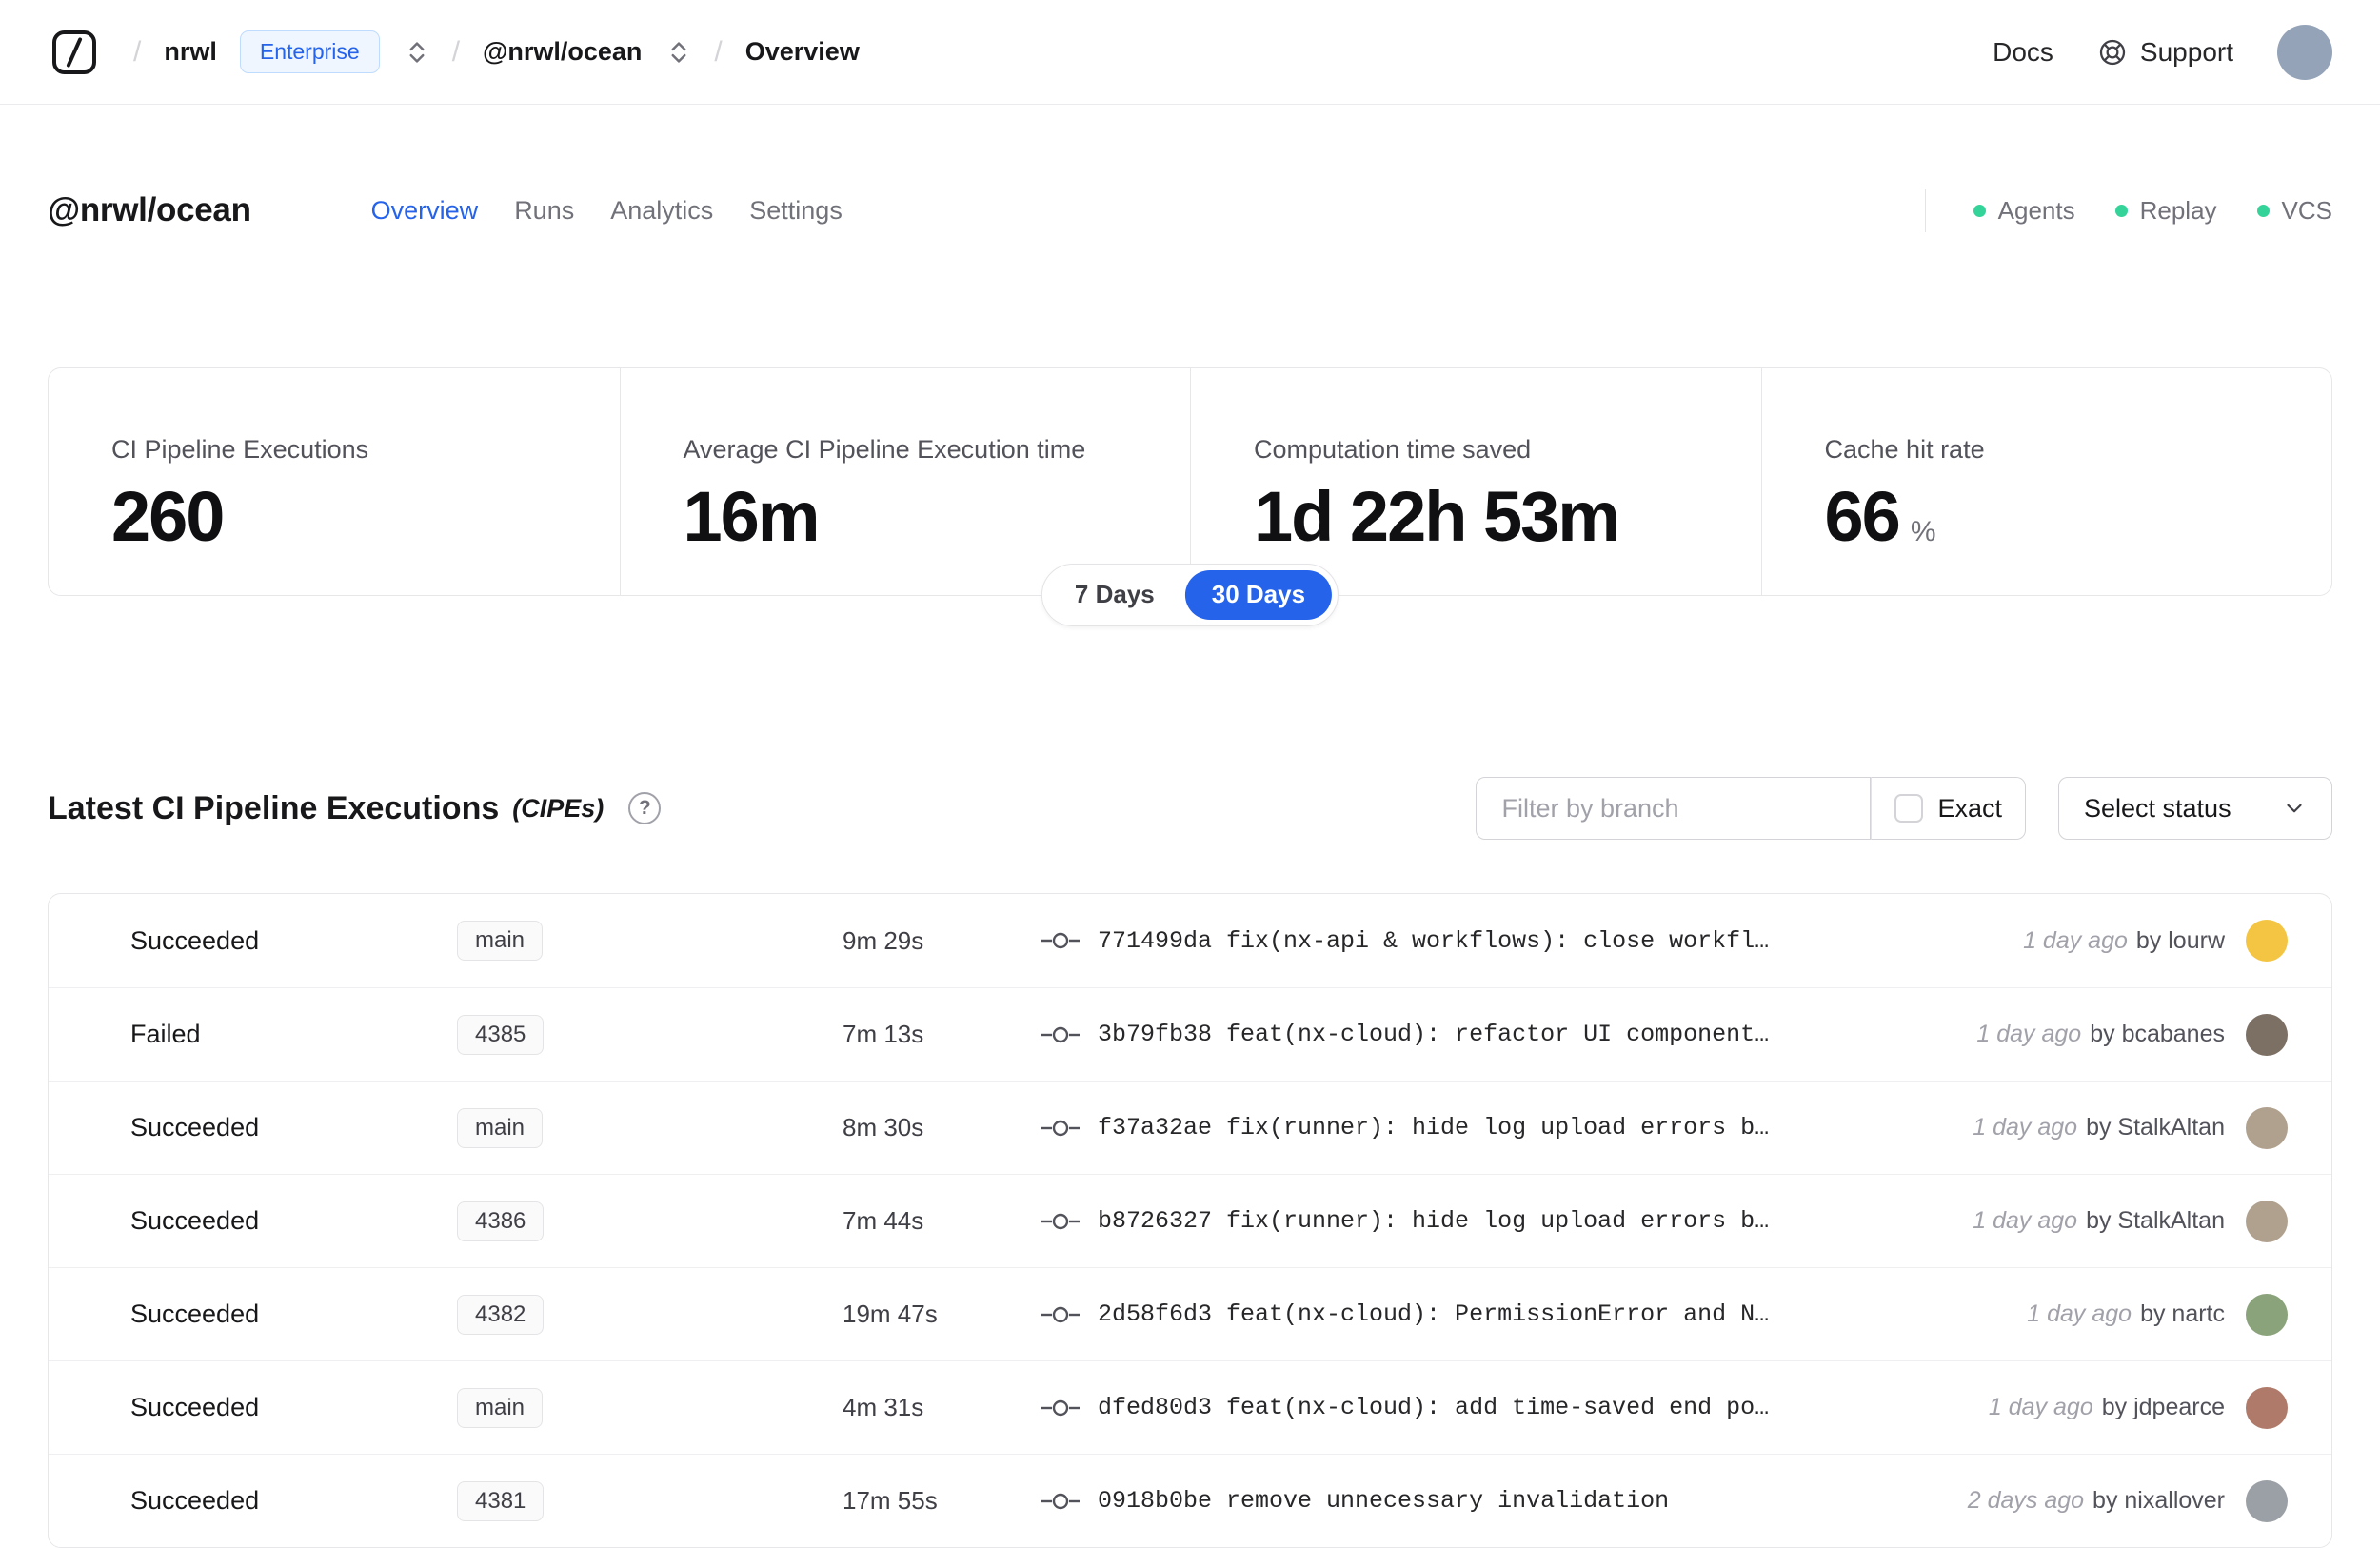 This screenshot has width=2380, height=1548. Describe the element at coordinates (1258, 595) in the screenshot. I see `range-30-days: 30 Days` at that location.